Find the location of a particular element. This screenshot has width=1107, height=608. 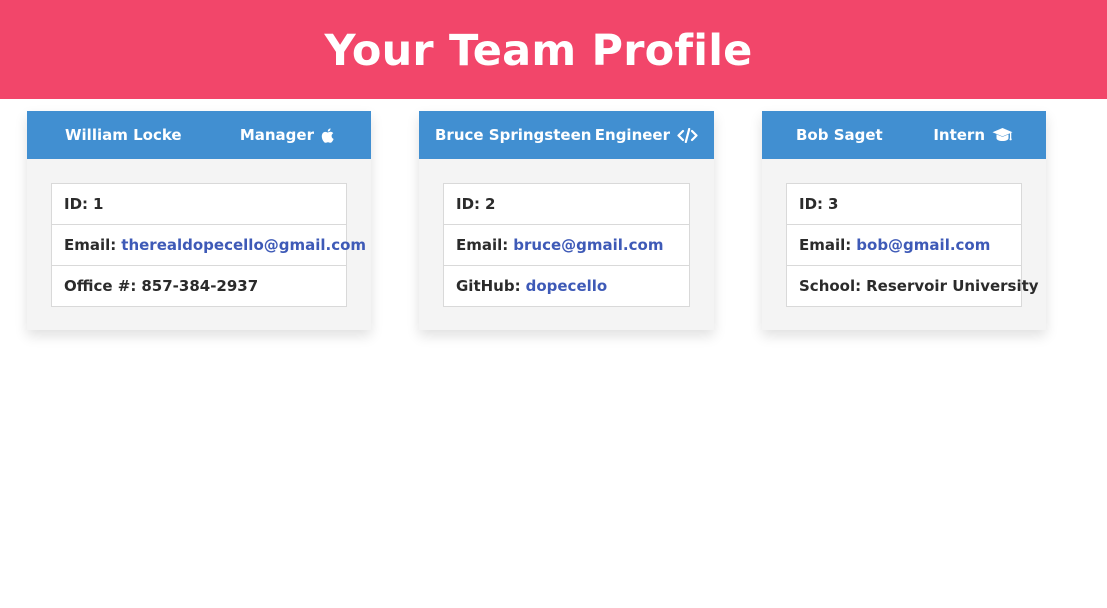

id-value: 3 is located at coordinates (833, 204).